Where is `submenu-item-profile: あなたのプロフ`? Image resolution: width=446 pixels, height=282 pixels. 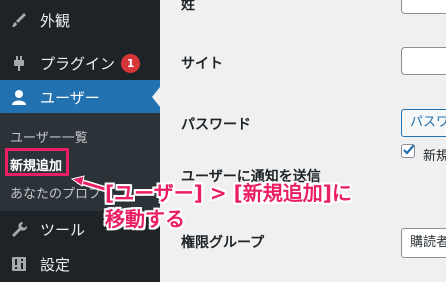 submenu-item-profile: あなたのプロフ is located at coordinates (55, 192).